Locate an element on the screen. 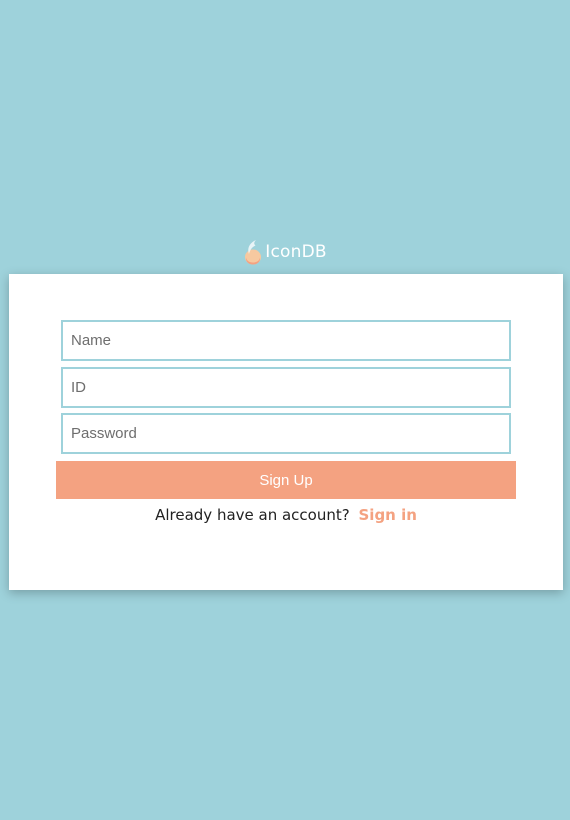 The image size is (570, 820). sign-in-link: Sign in is located at coordinates (388, 515).